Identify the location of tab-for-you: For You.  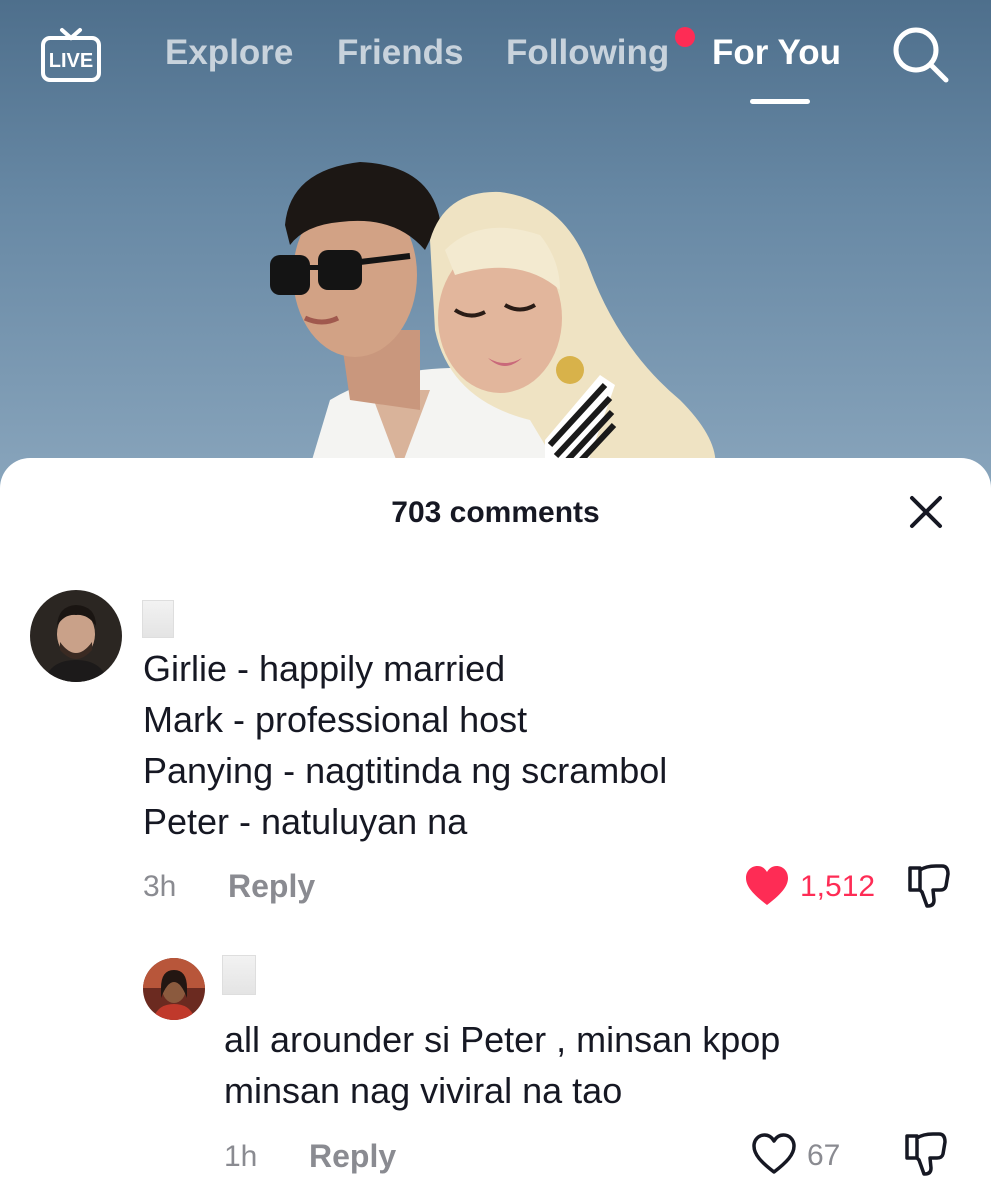
(776, 53).